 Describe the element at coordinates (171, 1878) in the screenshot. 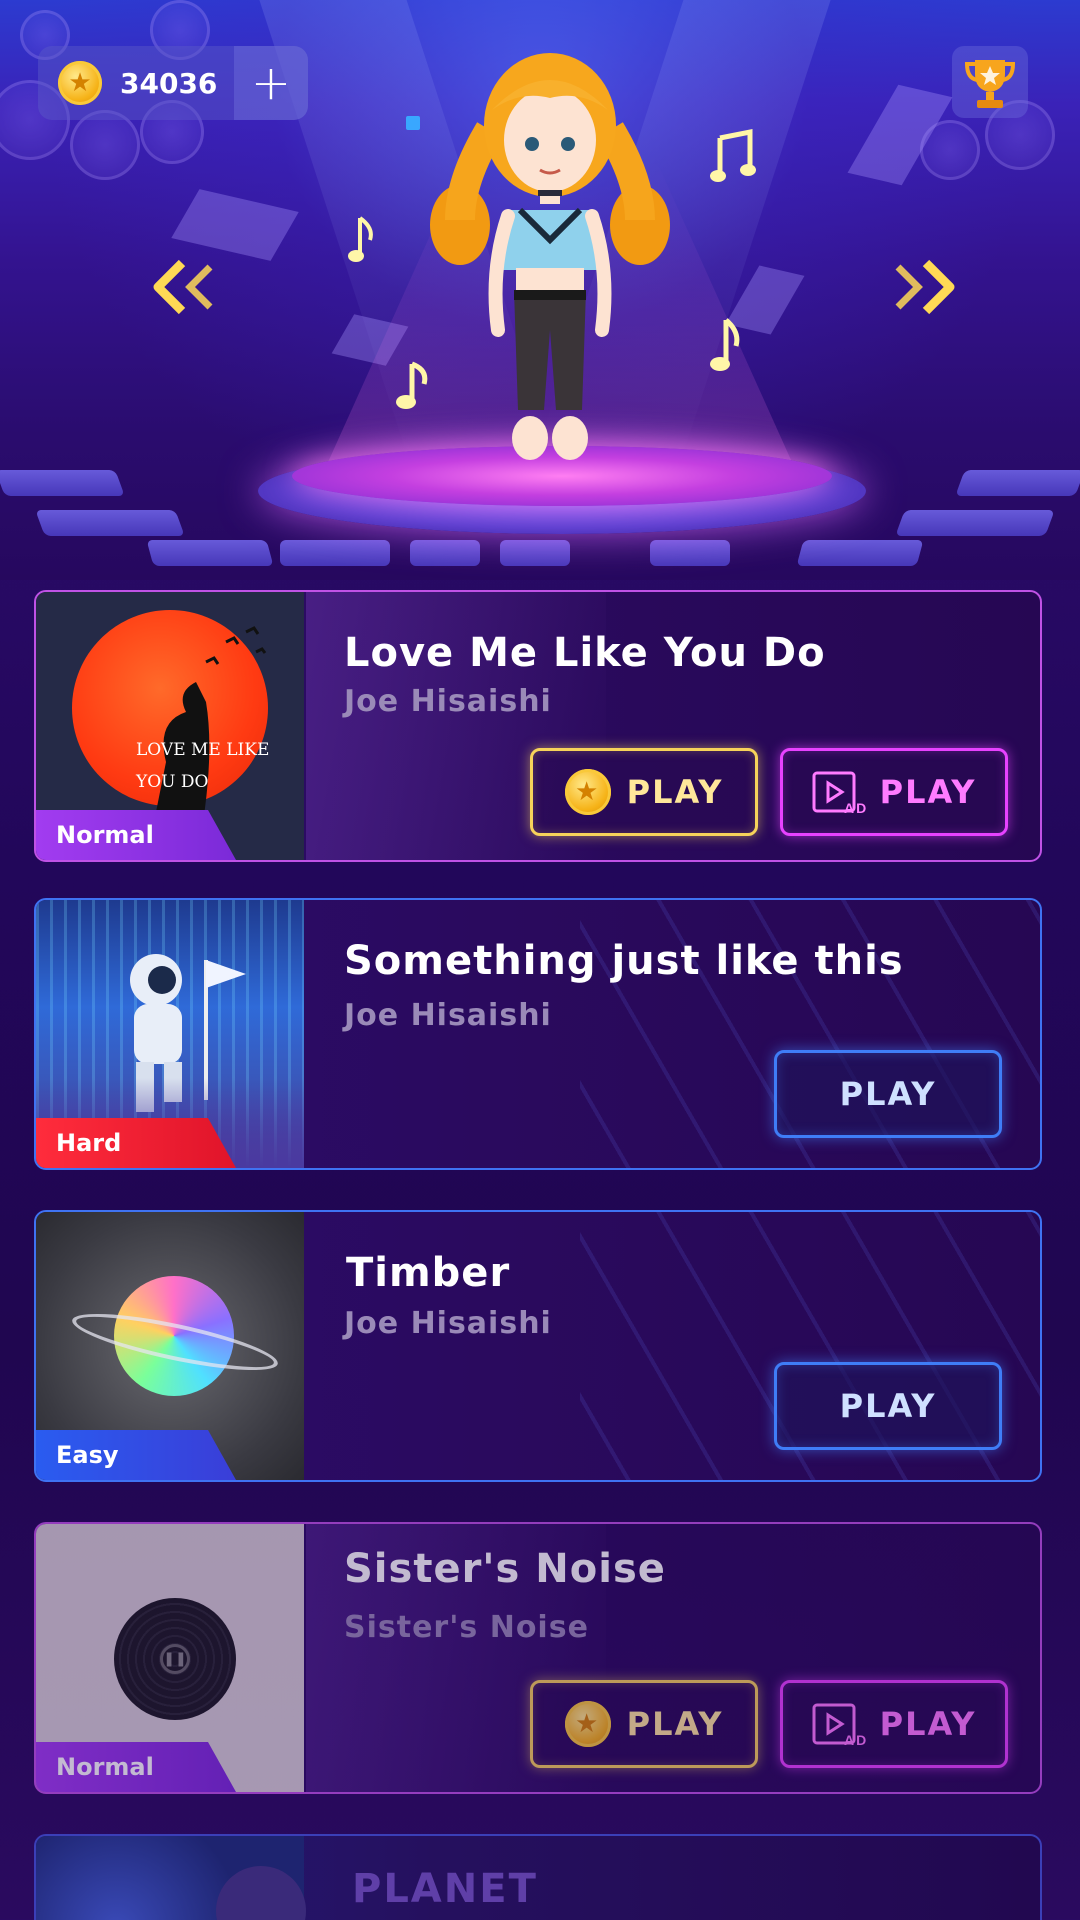

I see `album-cover` at that location.